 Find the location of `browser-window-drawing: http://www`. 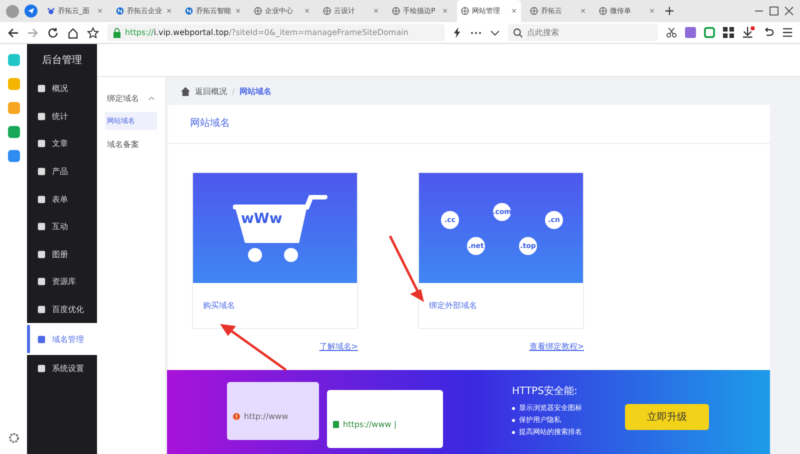

browser-window-drawing: http://www is located at coordinates (273, 411).